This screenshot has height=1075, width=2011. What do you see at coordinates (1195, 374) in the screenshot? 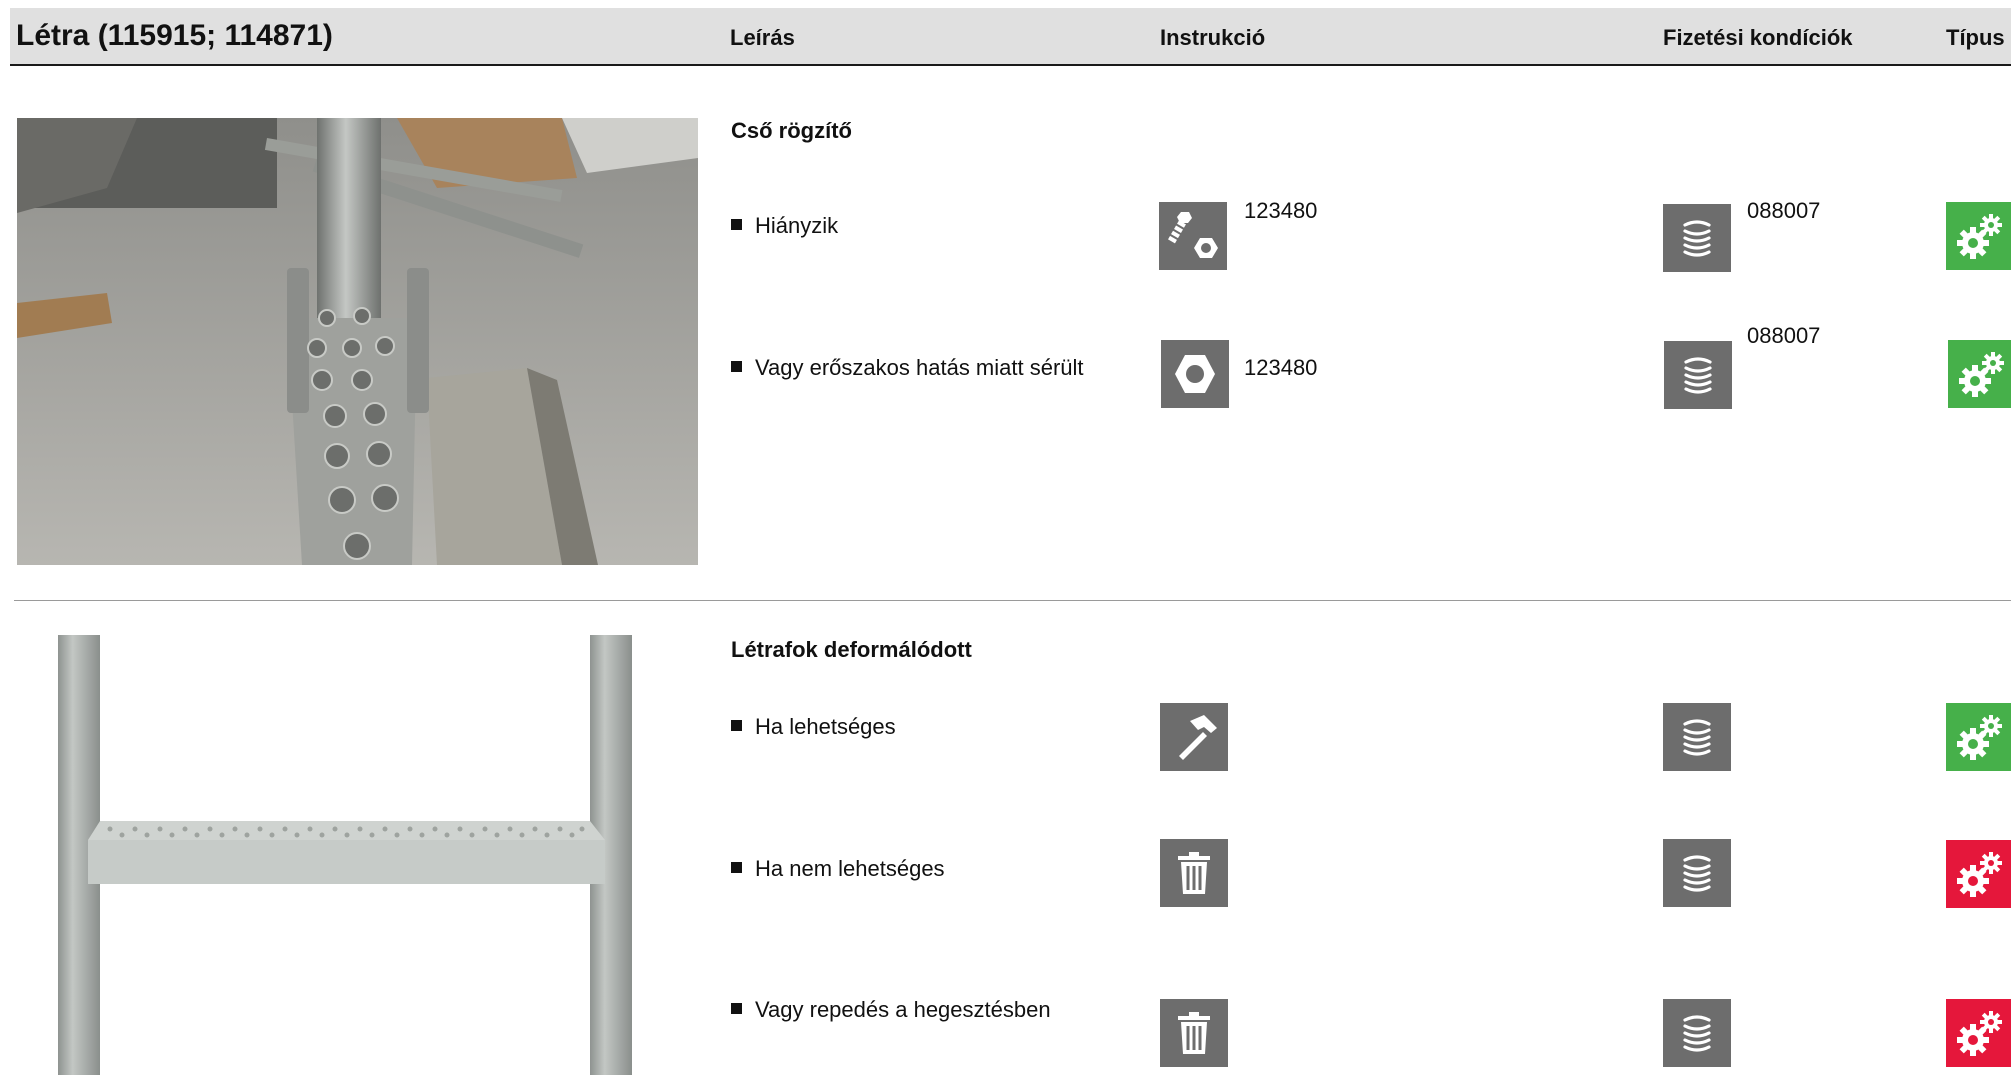
I see `nut-icon` at bounding box center [1195, 374].